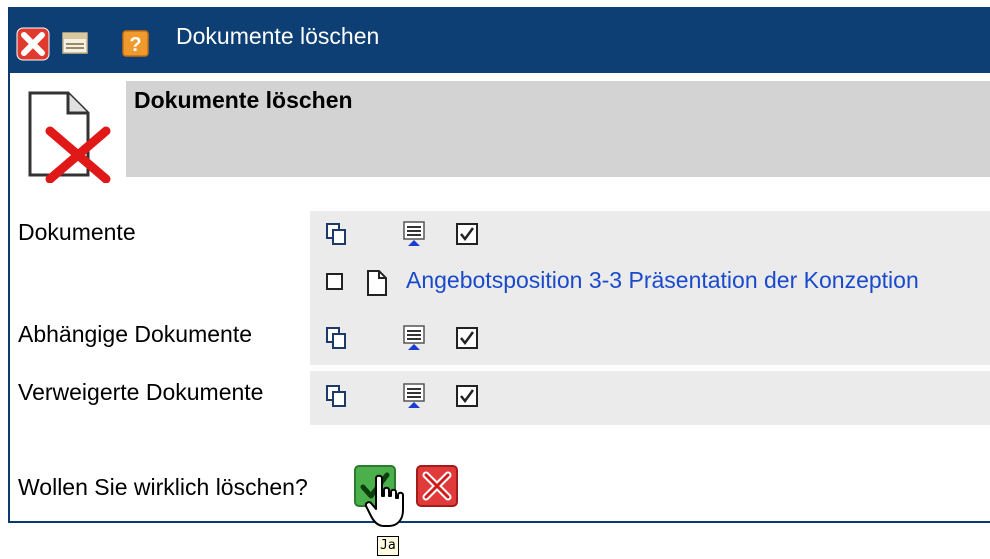  What do you see at coordinates (77, 232) in the screenshot?
I see `row-label-dokumente: Dokumente` at bounding box center [77, 232].